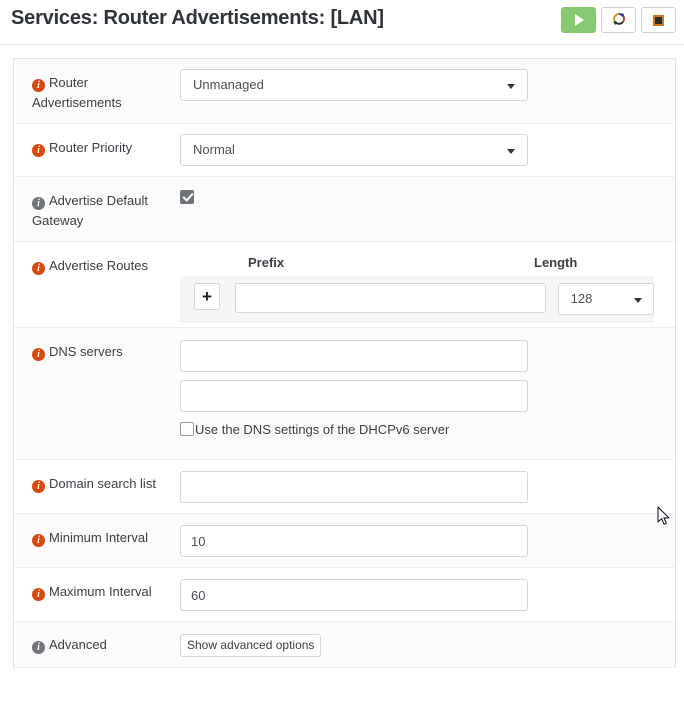 The image size is (684, 702). I want to click on row-advertise-routes: i Advertise Routes Prefix Length + 128, so click(344, 285).